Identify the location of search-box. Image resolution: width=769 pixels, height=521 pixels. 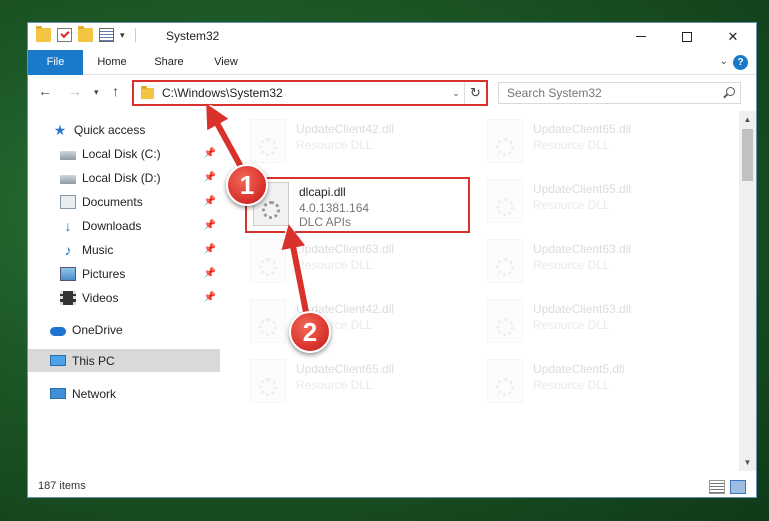
(619, 93).